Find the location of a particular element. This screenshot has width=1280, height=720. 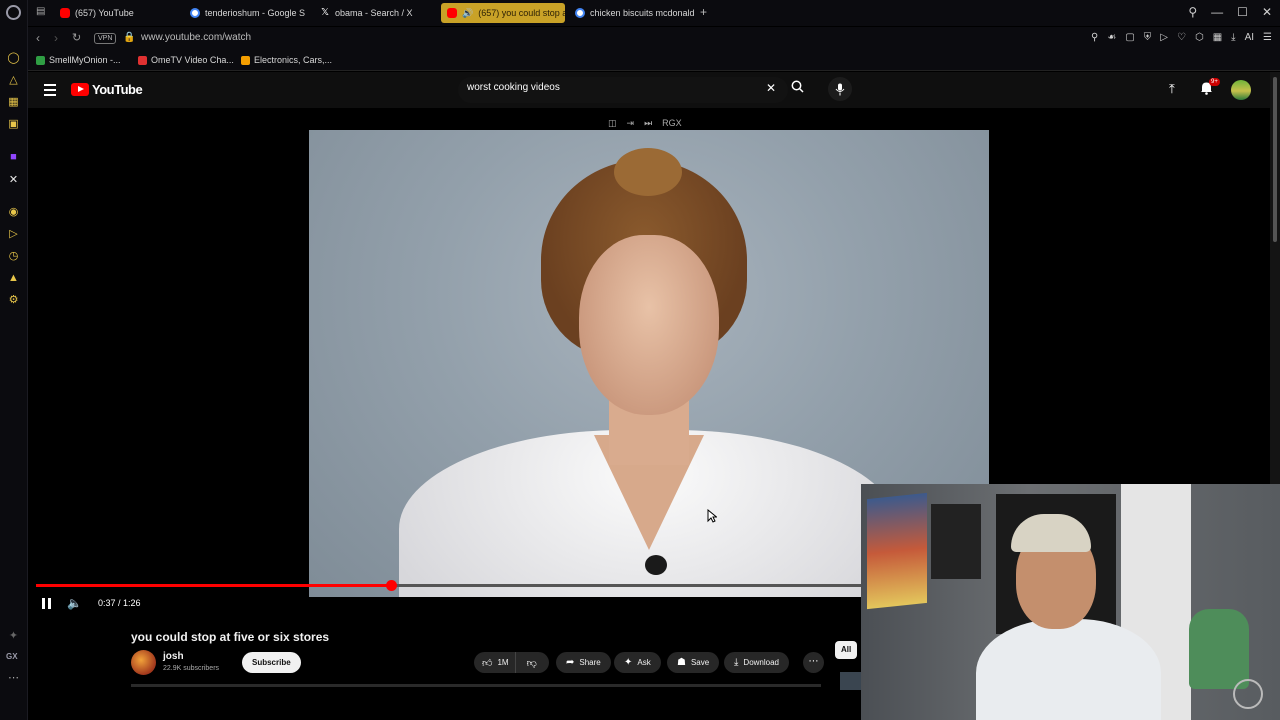

tab-list-icon: ▤ is located at coordinates (40, 11).